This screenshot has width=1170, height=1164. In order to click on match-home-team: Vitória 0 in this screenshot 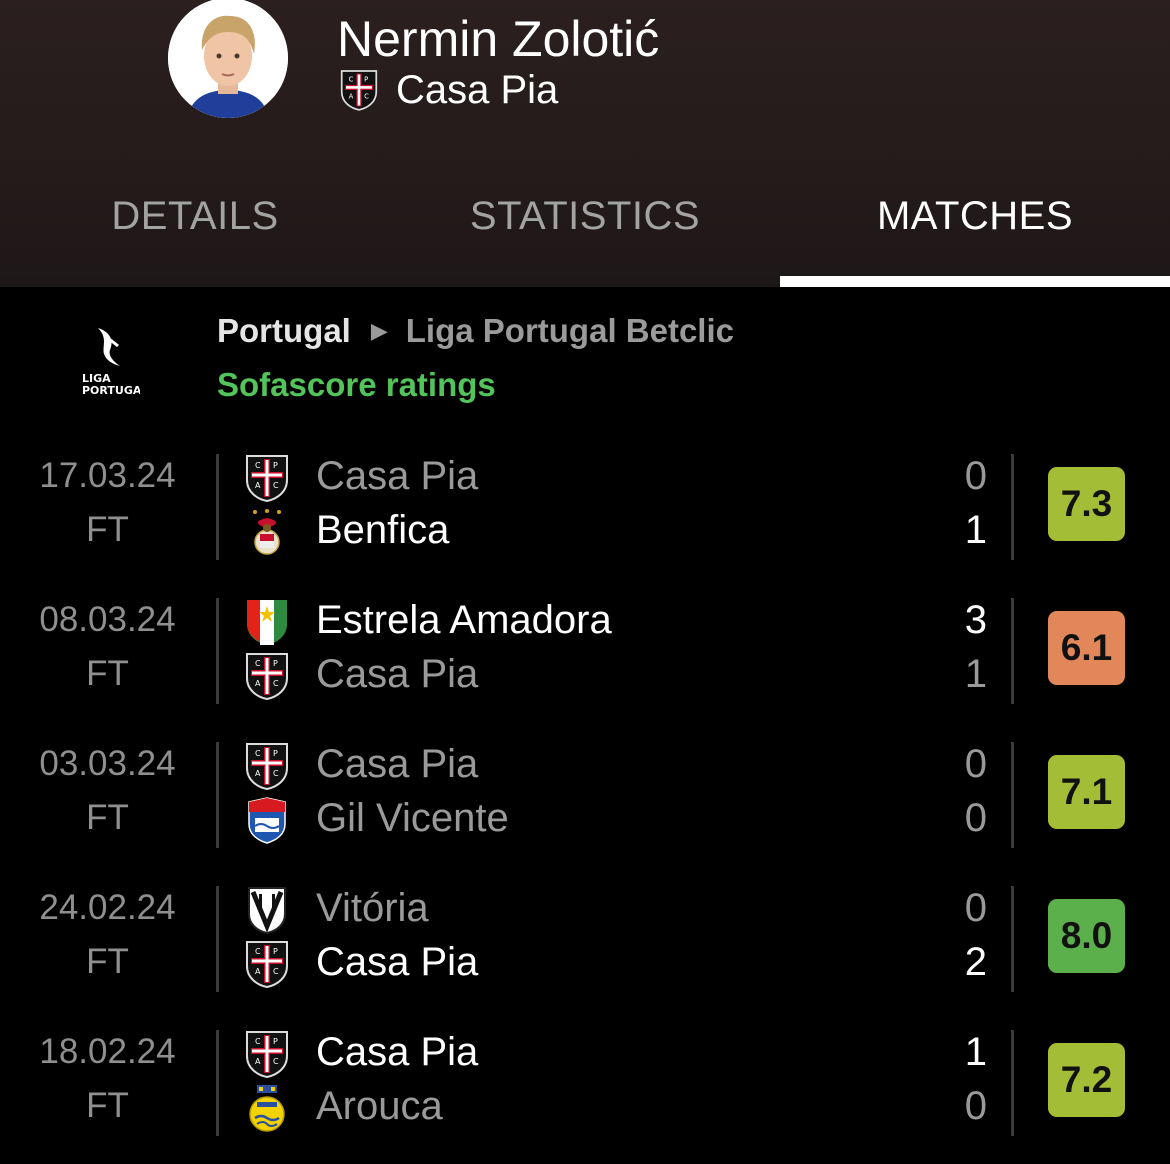, I will do `click(625, 909)`.